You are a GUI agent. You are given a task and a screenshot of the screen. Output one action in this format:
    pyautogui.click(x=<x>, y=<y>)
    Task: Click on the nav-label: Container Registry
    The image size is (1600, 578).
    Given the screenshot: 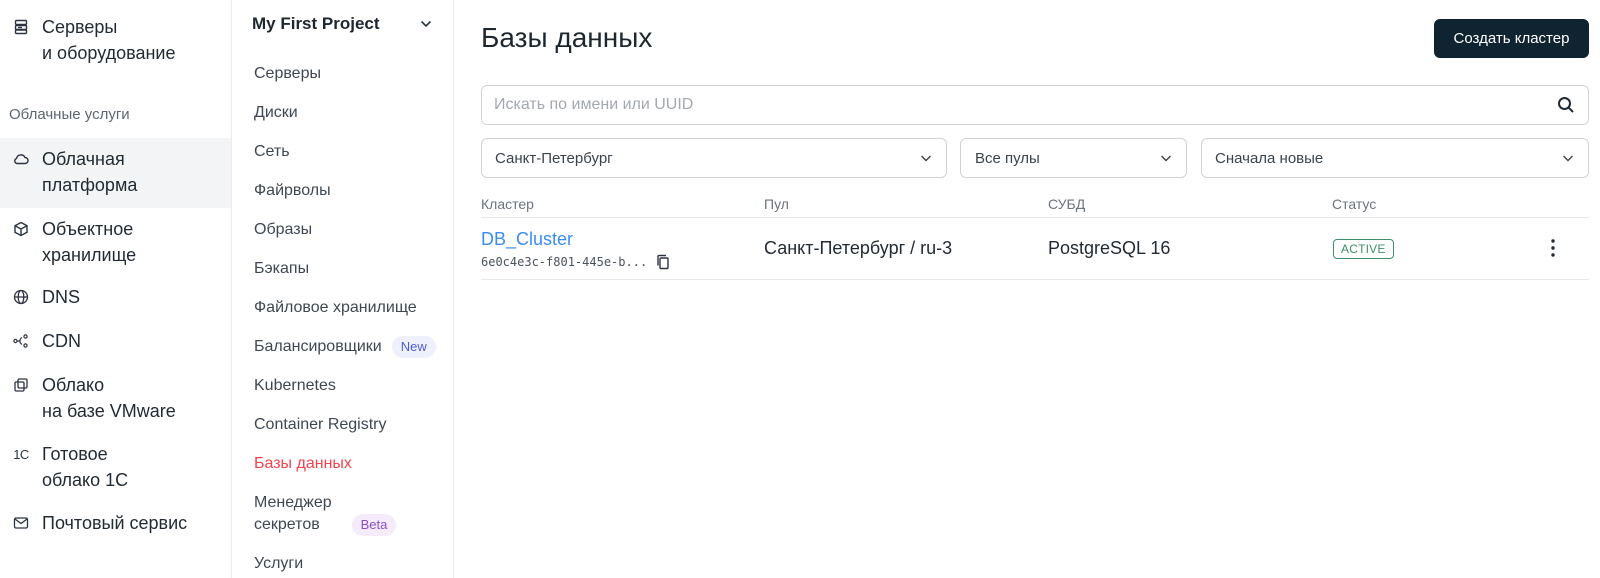 What is the action you would take?
    pyautogui.click(x=320, y=424)
    